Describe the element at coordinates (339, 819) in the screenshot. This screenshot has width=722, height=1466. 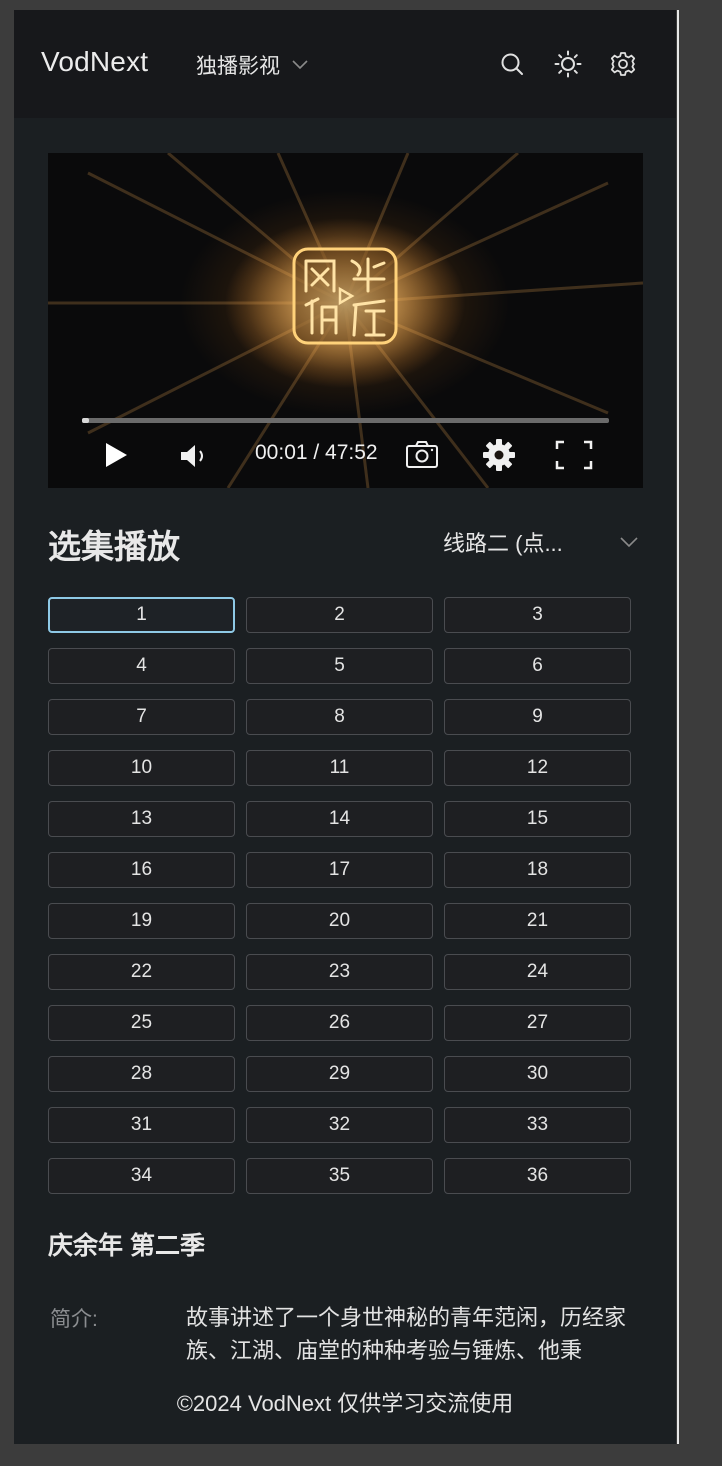
I see `episode-button: 14` at that location.